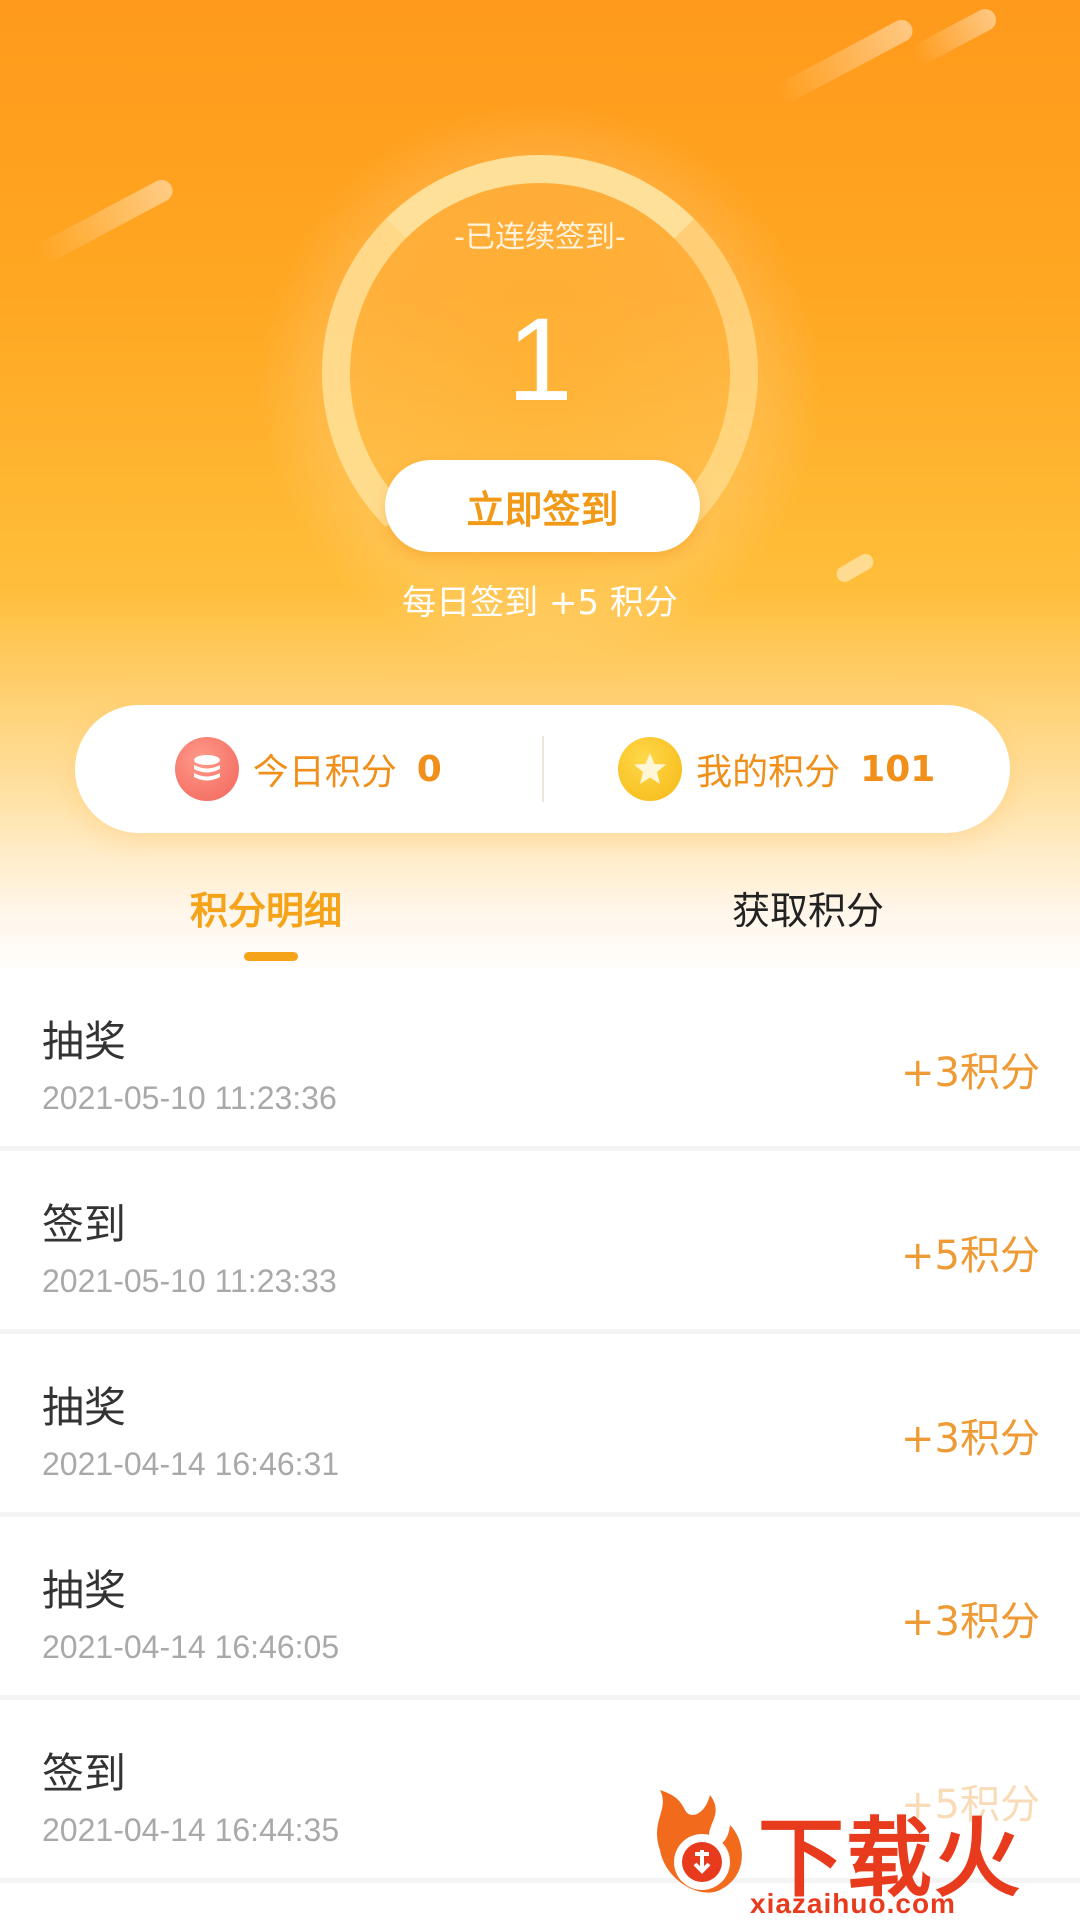  I want to click on my-points: 我的积分 101, so click(777, 769).